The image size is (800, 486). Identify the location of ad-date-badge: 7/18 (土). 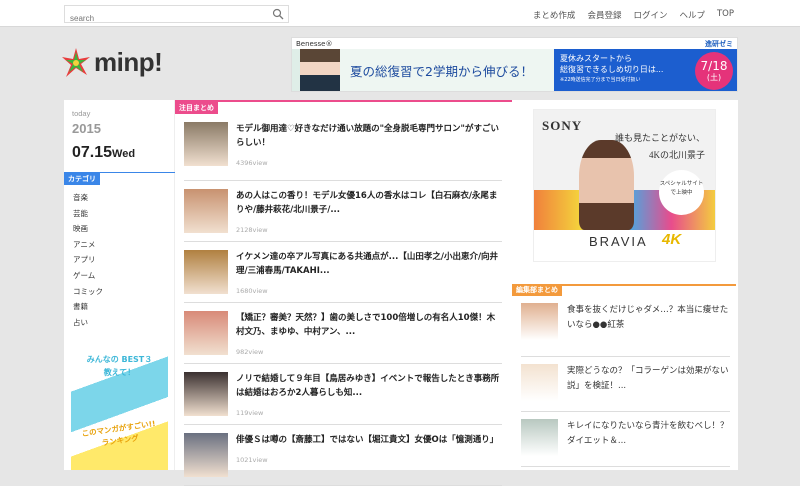
(714, 71).